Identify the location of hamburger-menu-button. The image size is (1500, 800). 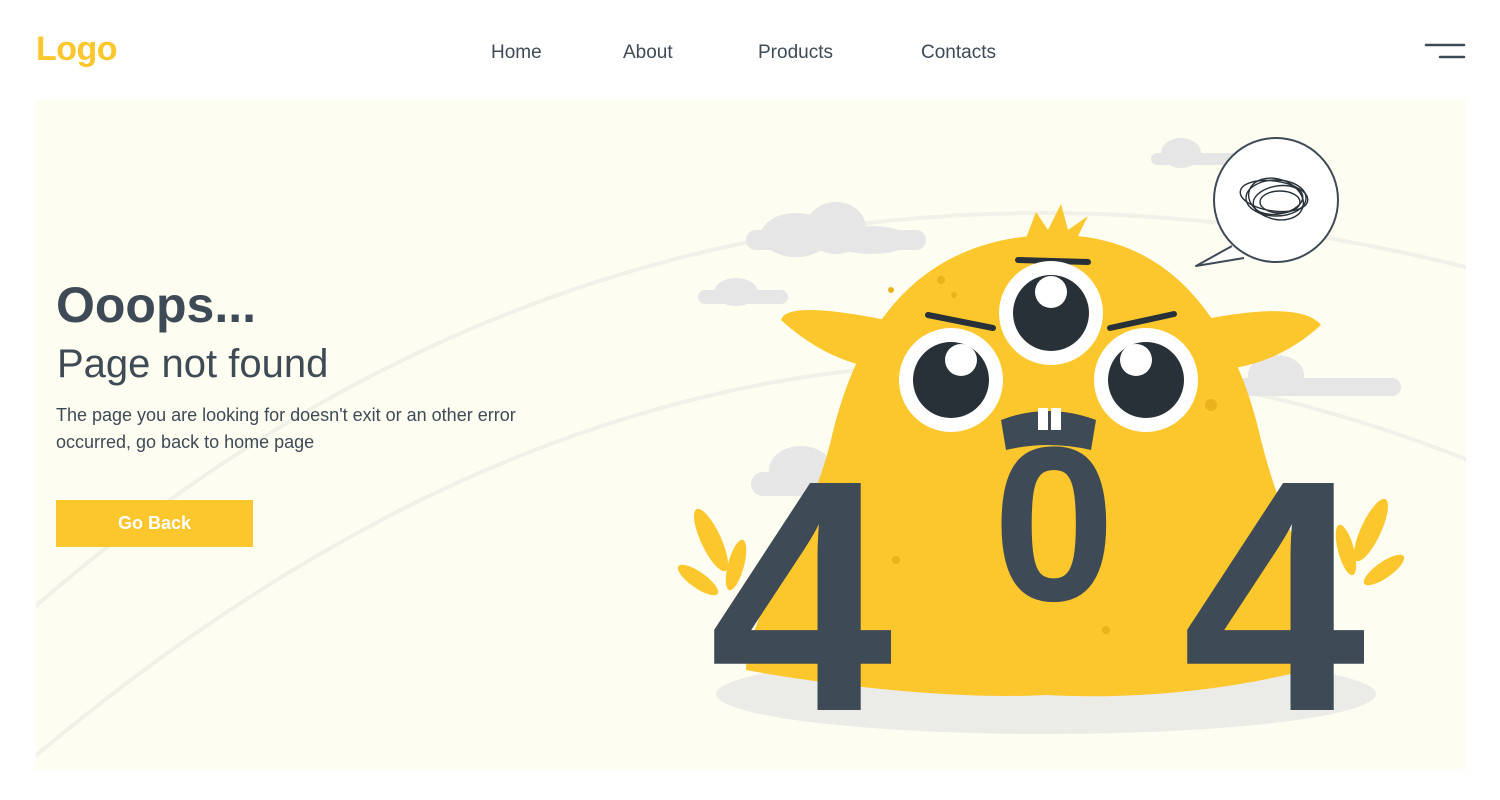
(1445, 53).